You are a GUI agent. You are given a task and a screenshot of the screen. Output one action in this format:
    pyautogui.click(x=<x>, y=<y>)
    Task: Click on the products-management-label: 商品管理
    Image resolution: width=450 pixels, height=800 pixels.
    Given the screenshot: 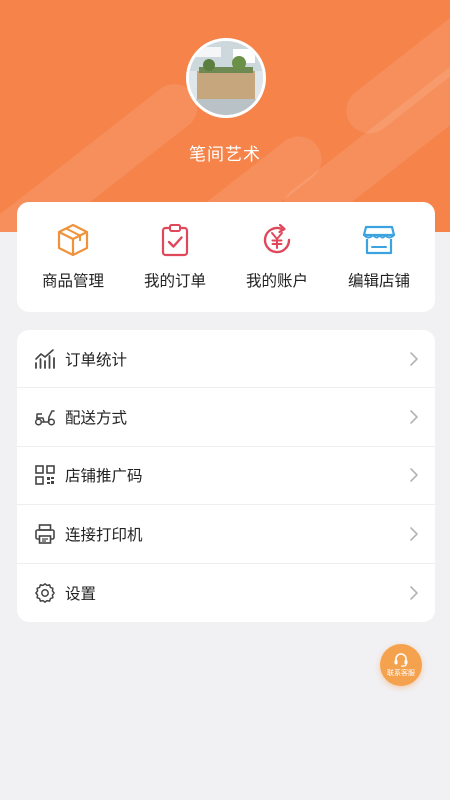 What is the action you would take?
    pyautogui.click(x=72, y=281)
    